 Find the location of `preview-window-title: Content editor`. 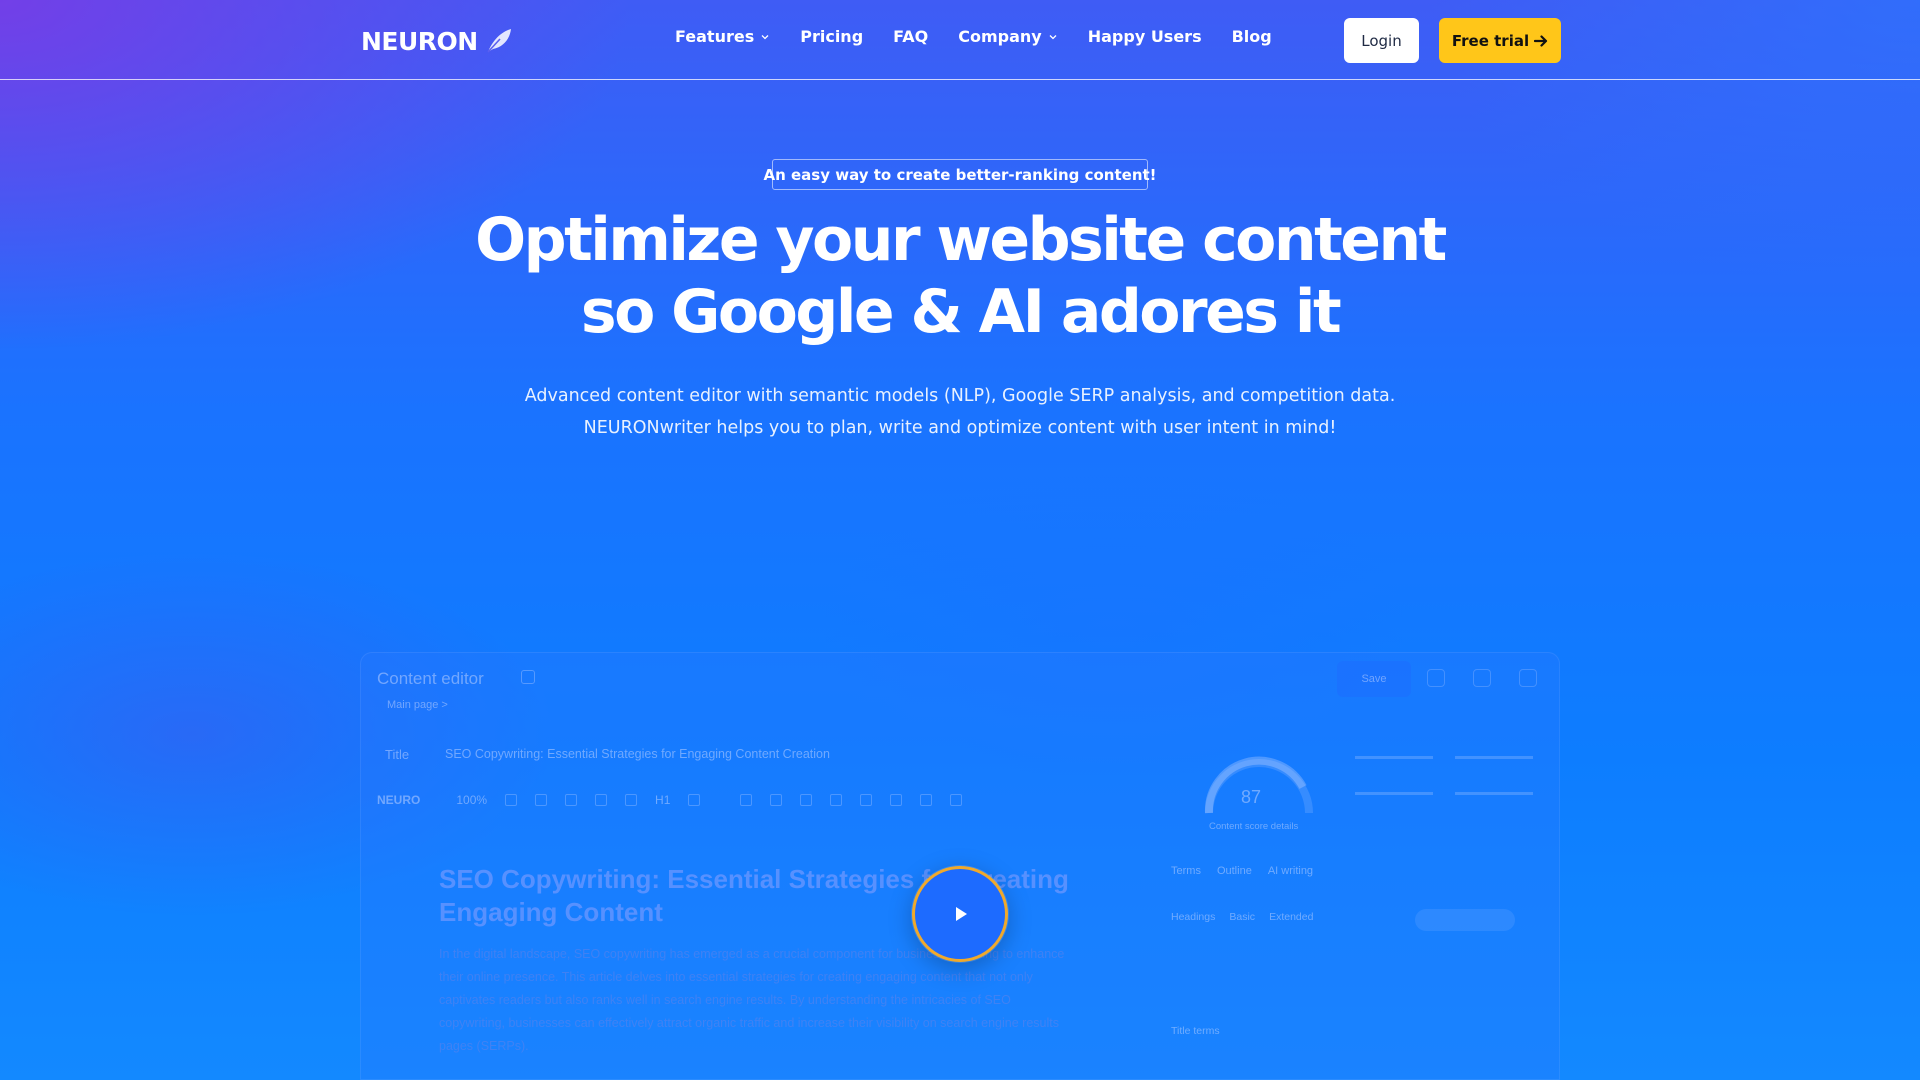

preview-window-title: Content editor is located at coordinates (430, 678).